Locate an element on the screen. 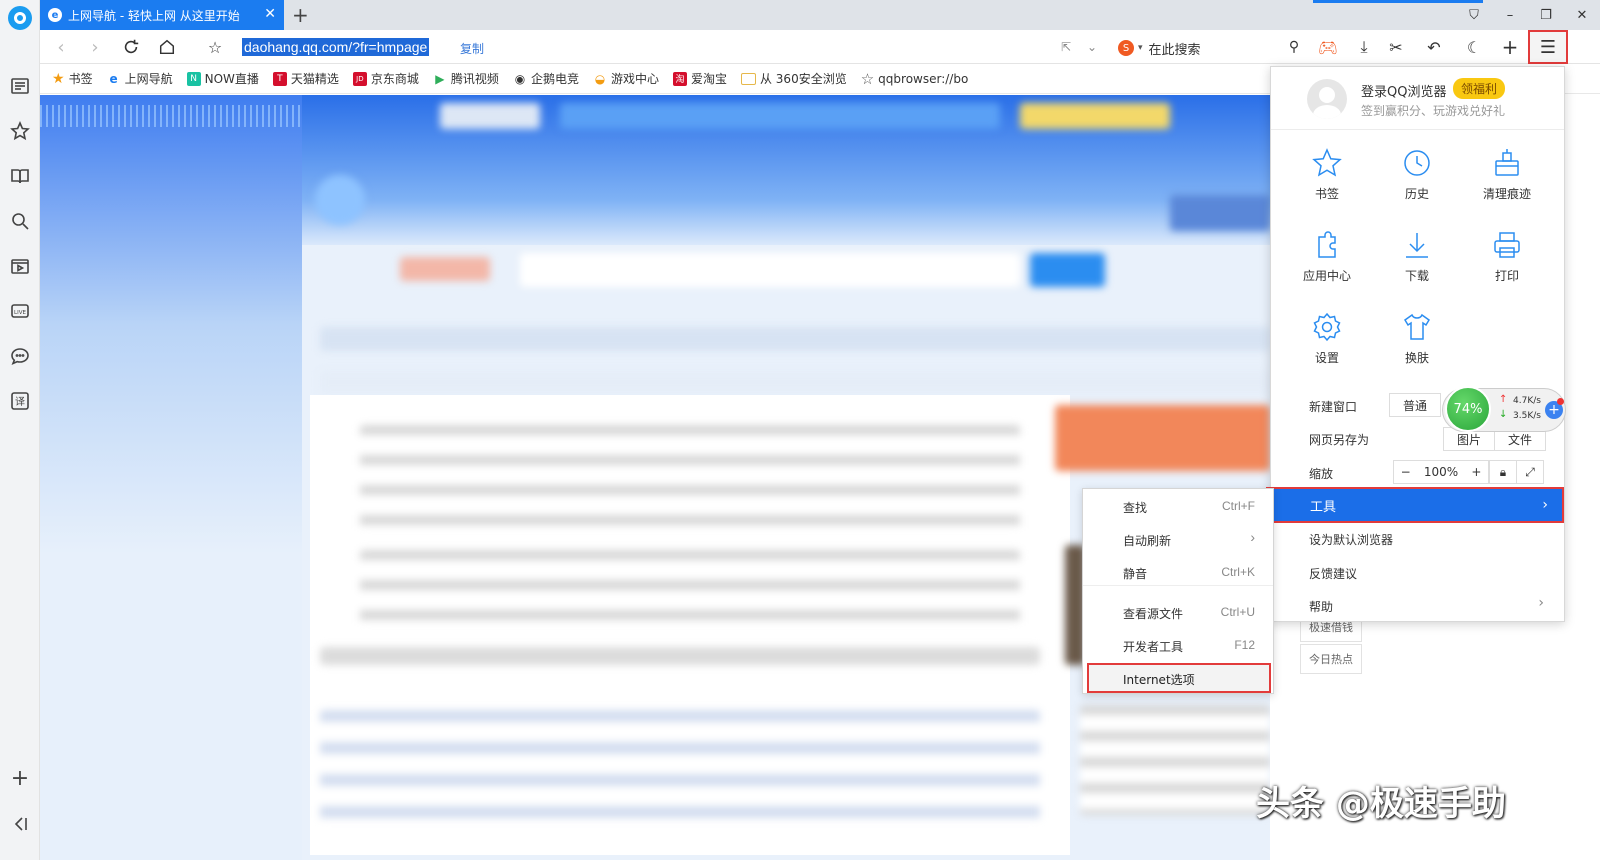  blurred-nav-row is located at coordinates (795, 339).